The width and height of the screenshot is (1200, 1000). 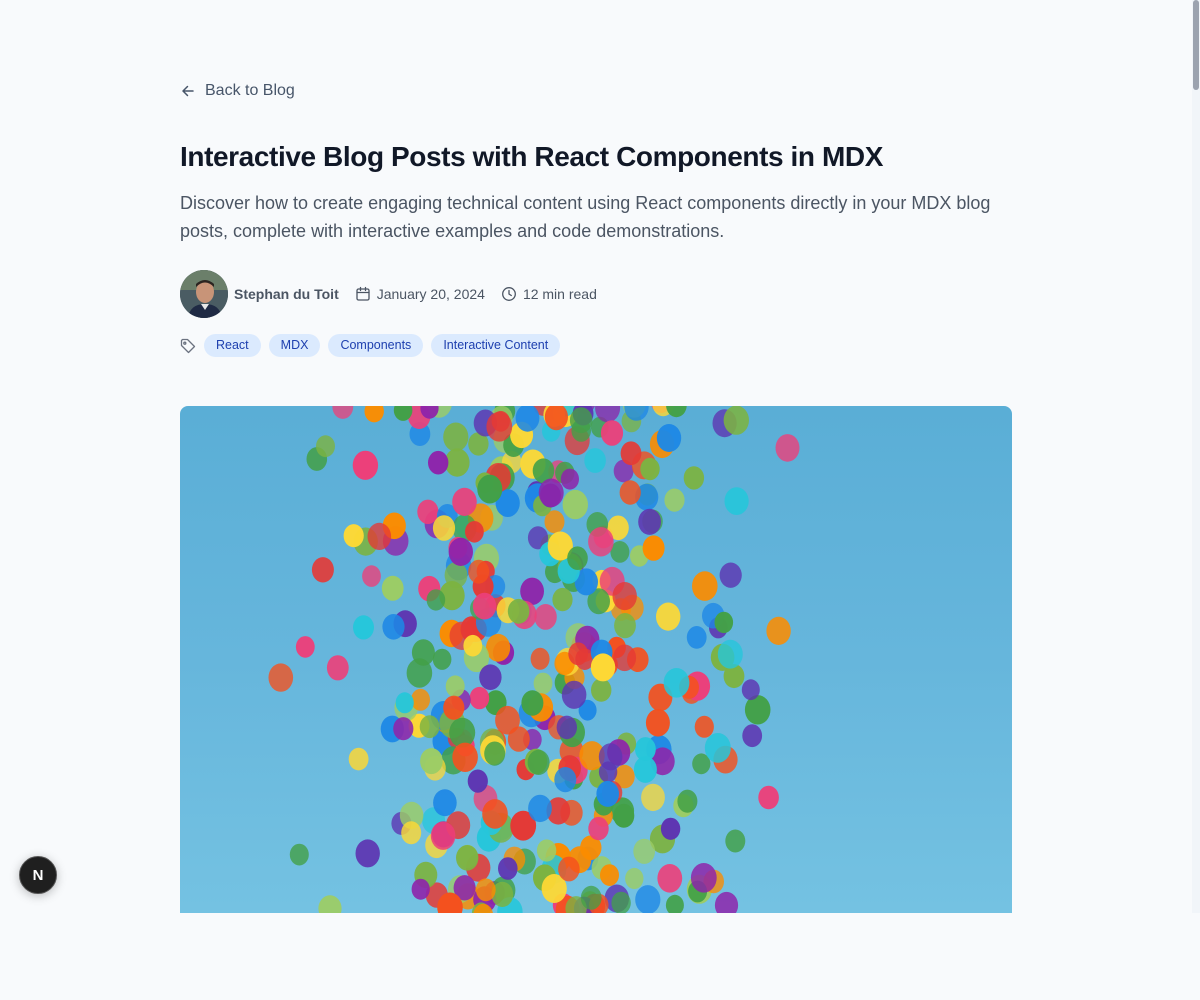 I want to click on back-to-blog-label: Back to Blog, so click(x=250, y=90).